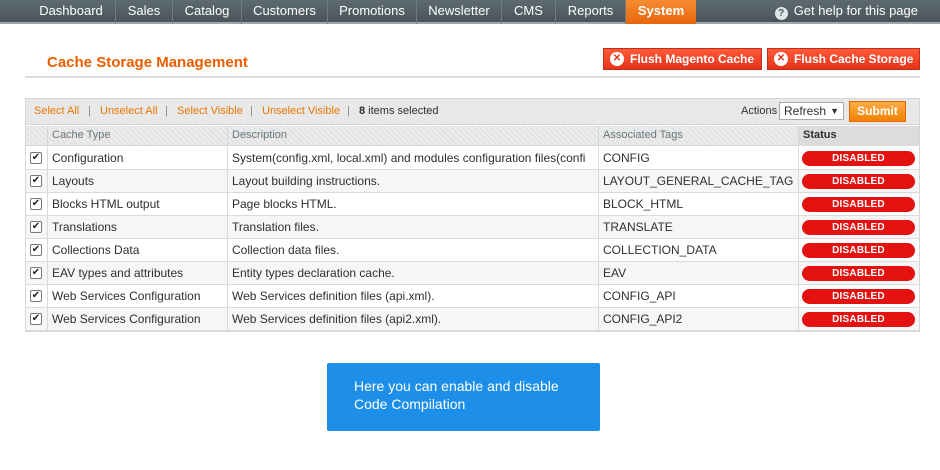 Image resolution: width=940 pixels, height=470 pixels. What do you see at coordinates (699, 158) in the screenshot?
I see `cell-associated-tags: CONFIG` at bounding box center [699, 158].